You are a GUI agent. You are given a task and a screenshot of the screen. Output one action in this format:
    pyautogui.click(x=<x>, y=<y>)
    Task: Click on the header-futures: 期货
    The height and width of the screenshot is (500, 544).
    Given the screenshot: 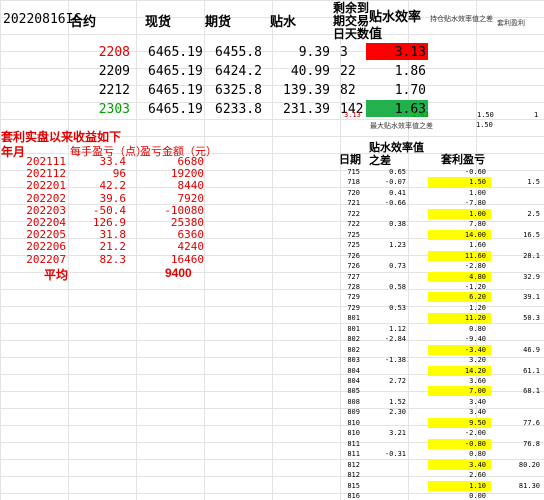 What is the action you would take?
    pyautogui.click(x=218, y=21)
    